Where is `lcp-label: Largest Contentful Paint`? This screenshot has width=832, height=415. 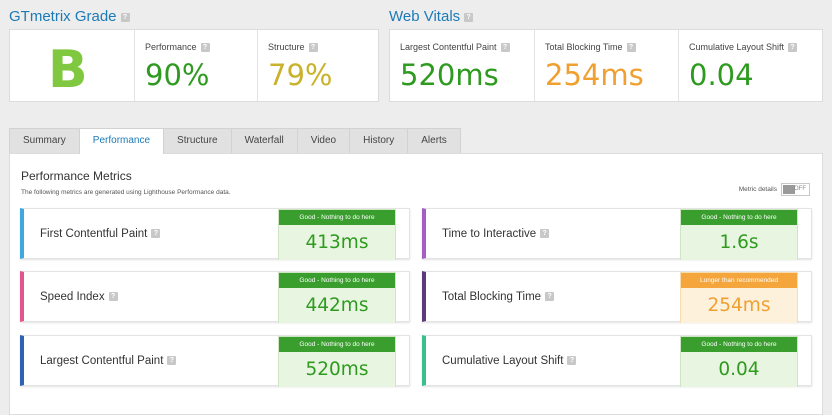 lcp-label: Largest Contentful Paint is located at coordinates (448, 47).